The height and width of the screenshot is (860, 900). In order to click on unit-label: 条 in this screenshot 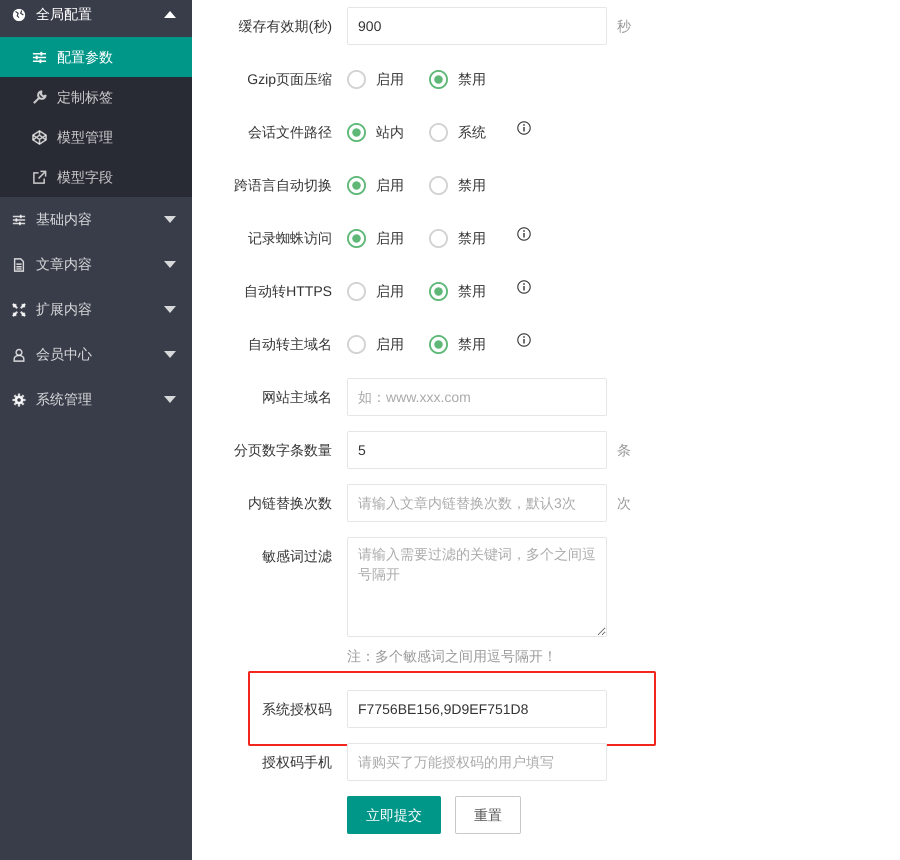, I will do `click(624, 450)`.